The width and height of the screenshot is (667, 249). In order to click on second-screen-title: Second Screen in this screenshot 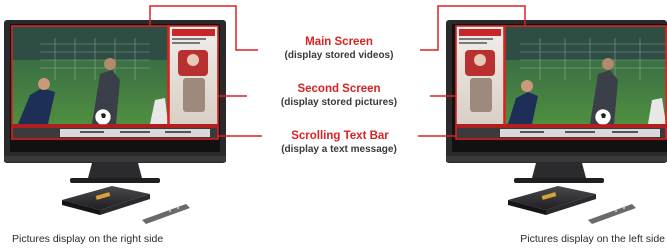, I will do `click(339, 89)`.